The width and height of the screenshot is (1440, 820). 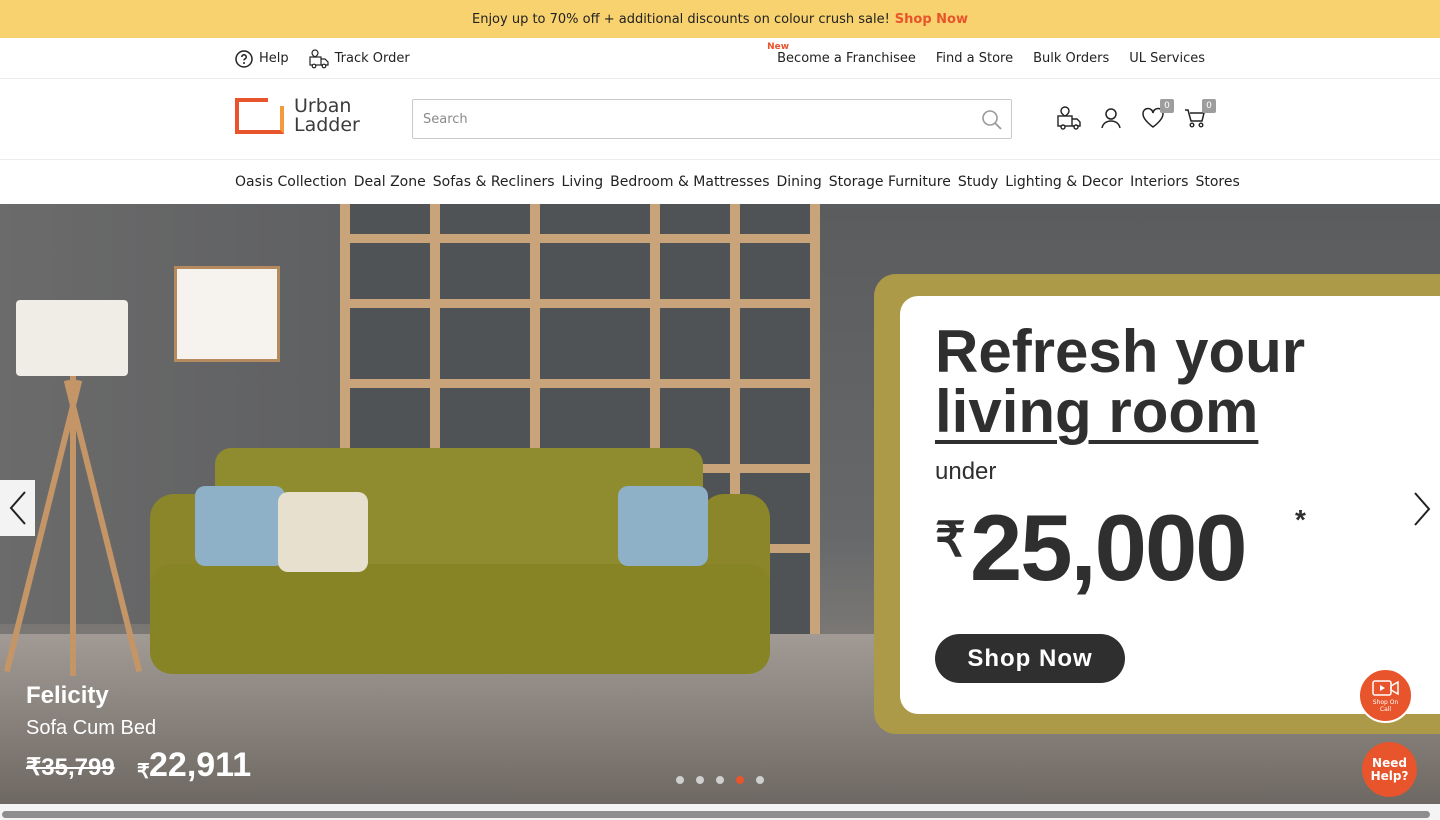 I want to click on hero-headline-line-2: living room, so click(x=1097, y=411).